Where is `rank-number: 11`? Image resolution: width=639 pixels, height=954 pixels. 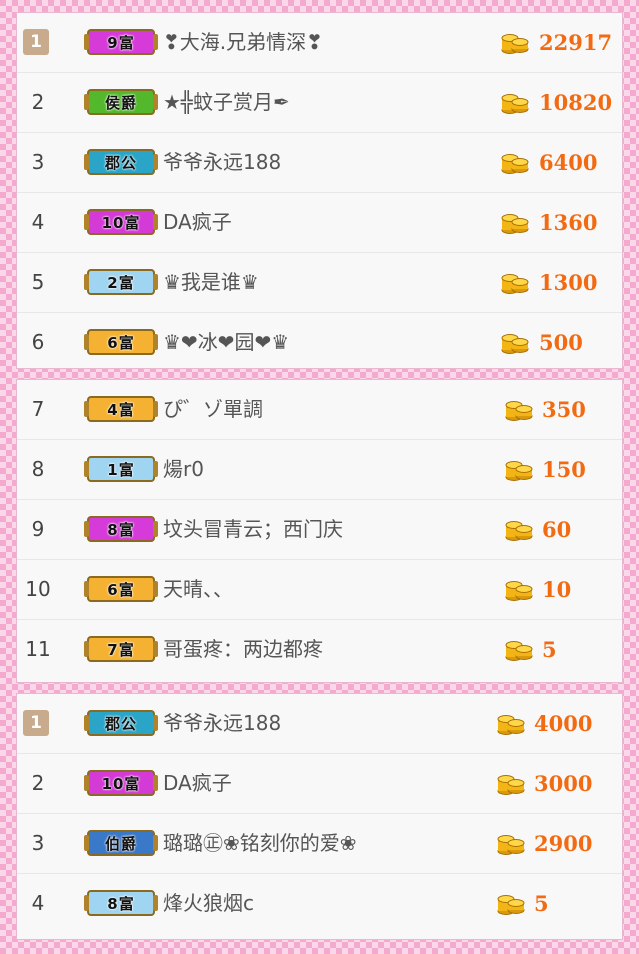
rank-number: 11 is located at coordinates (38, 649).